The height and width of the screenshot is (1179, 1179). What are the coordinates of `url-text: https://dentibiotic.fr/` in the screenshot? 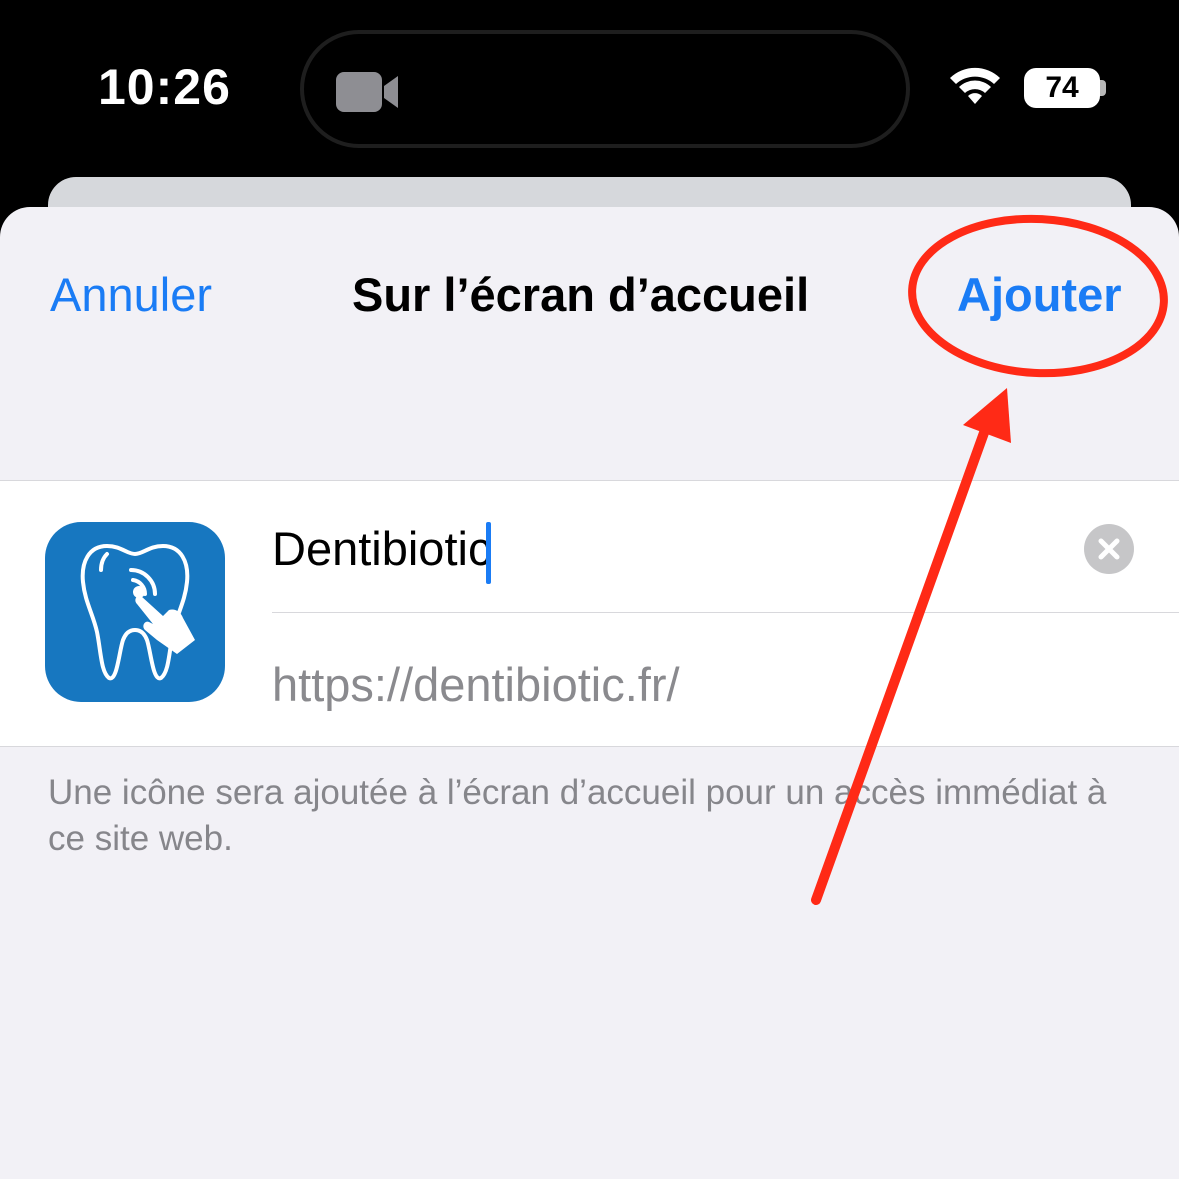 It's located at (476, 684).